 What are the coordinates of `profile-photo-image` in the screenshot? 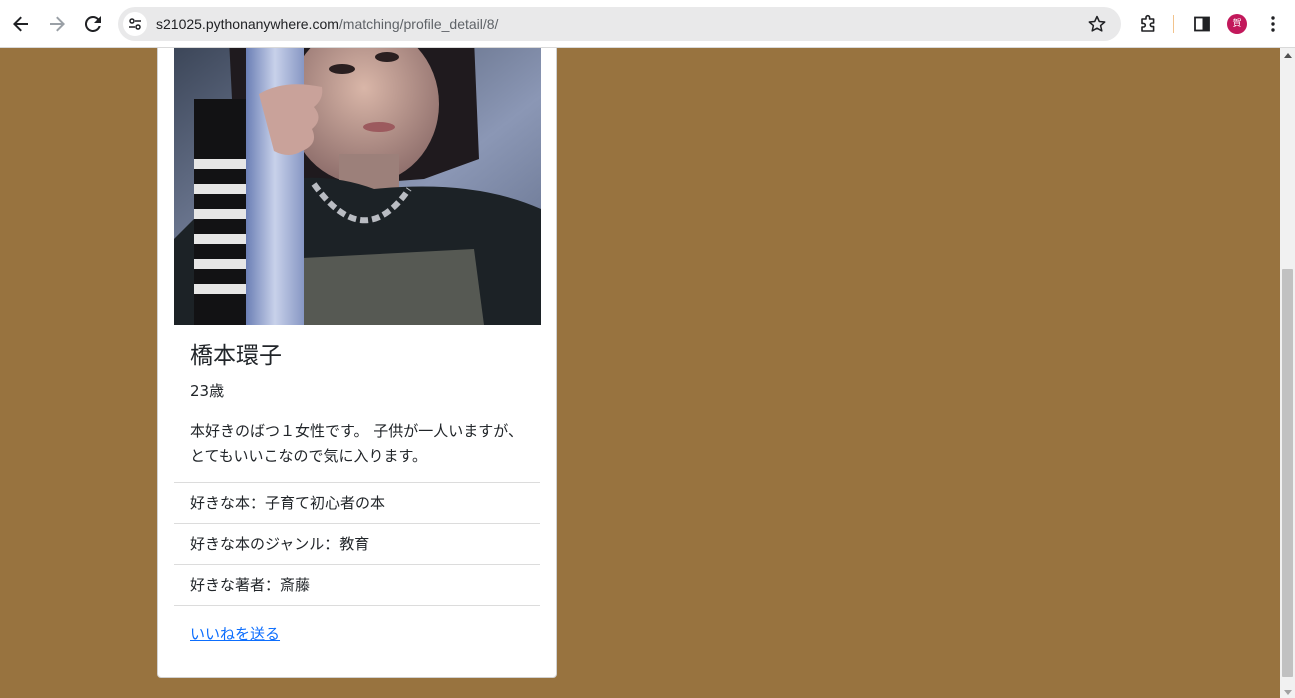 It's located at (357, 186).